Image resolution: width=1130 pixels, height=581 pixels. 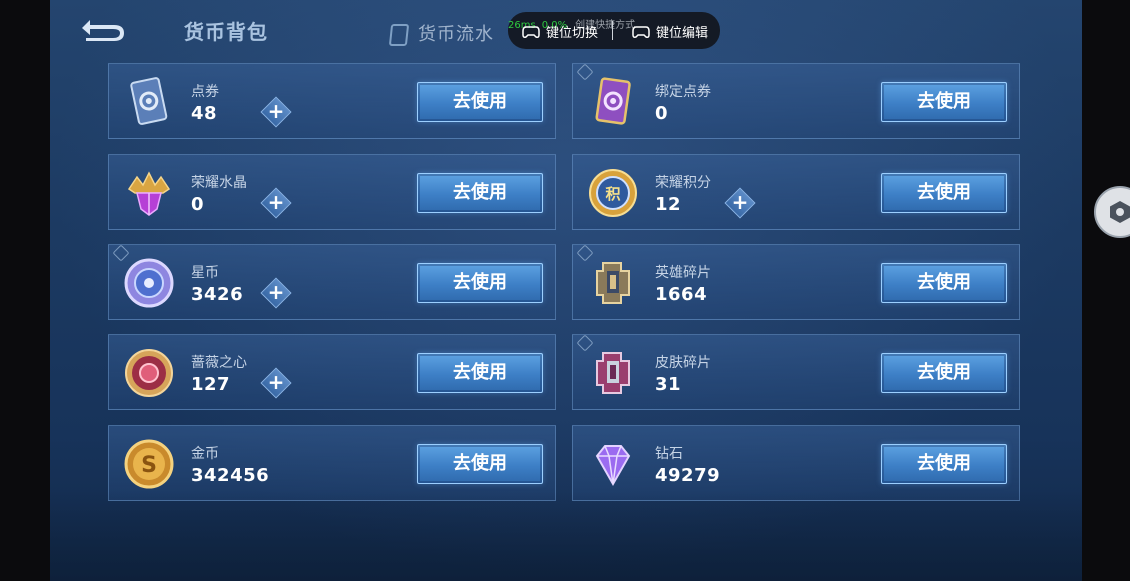 I want to click on currency-value: 1664, so click(x=681, y=294).